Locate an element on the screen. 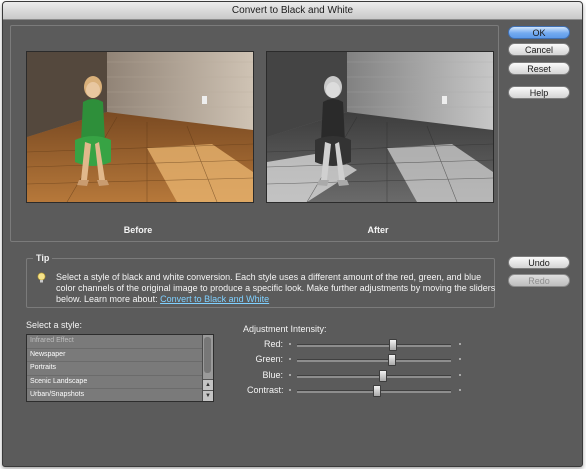 The image size is (586, 469). style-list-label: Select a style: is located at coordinates (54, 325).